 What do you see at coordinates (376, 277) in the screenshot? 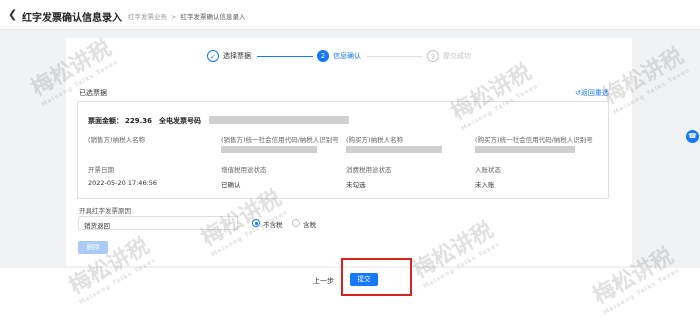
I see `highlight-annotation-box` at bounding box center [376, 277].